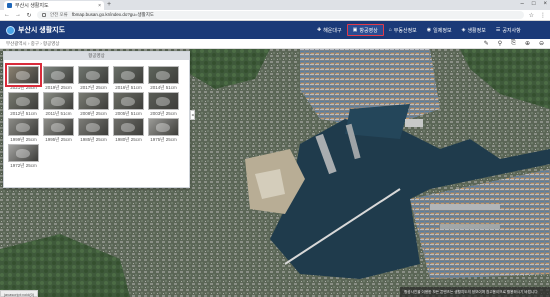 The image size is (550, 297). I want to click on breadcrumb: 부산광역시 › 중구 › 항공영상, so click(33, 43).